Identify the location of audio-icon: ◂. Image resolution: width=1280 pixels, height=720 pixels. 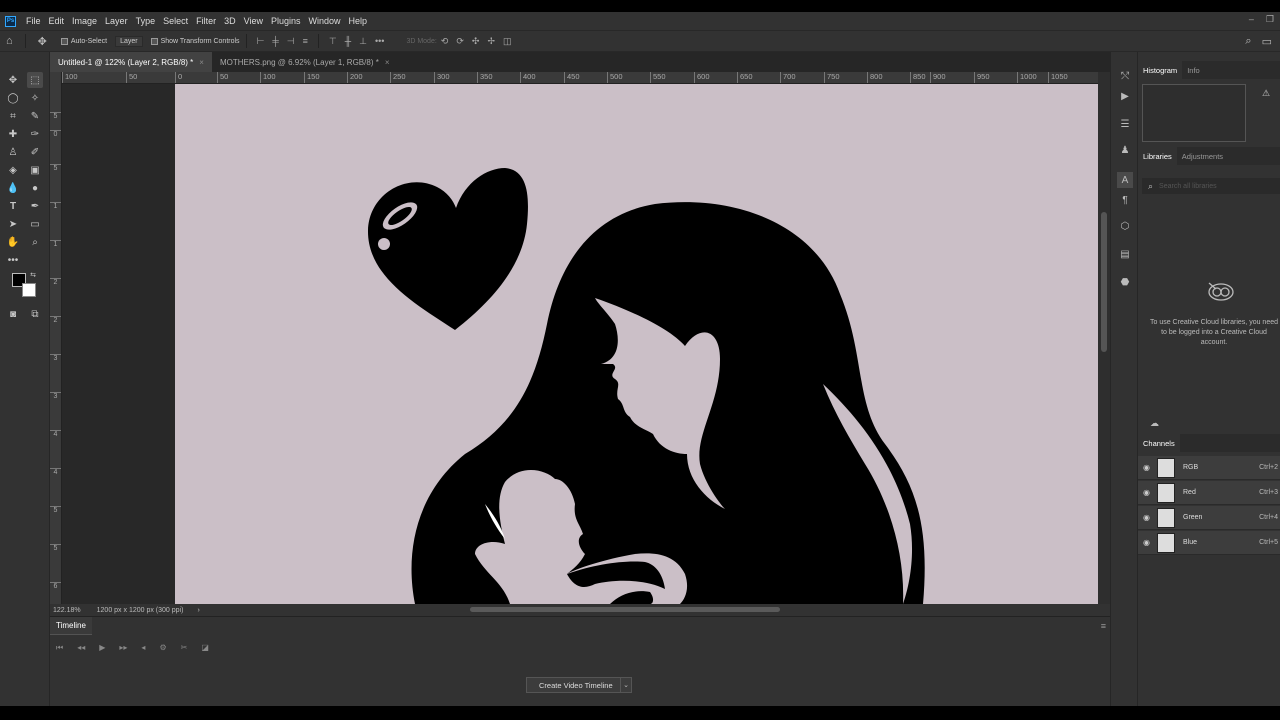
(143, 648).